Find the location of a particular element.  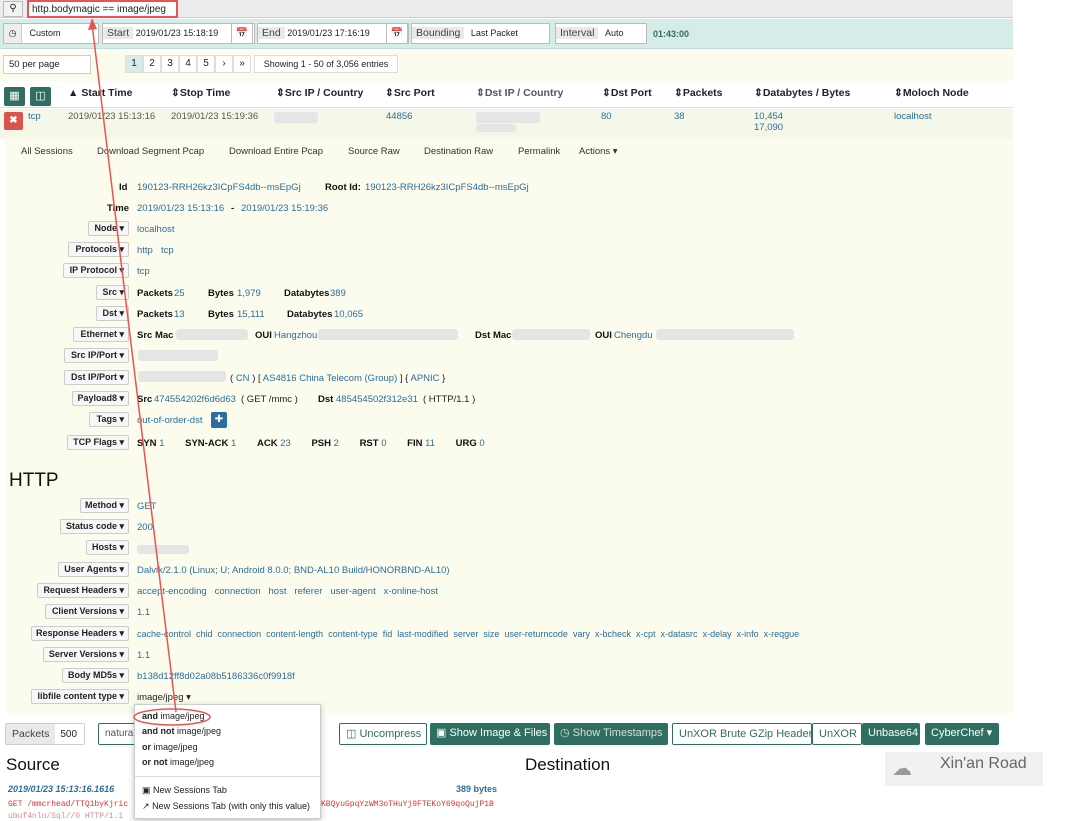

header-item: x-delay is located at coordinates (717, 634).